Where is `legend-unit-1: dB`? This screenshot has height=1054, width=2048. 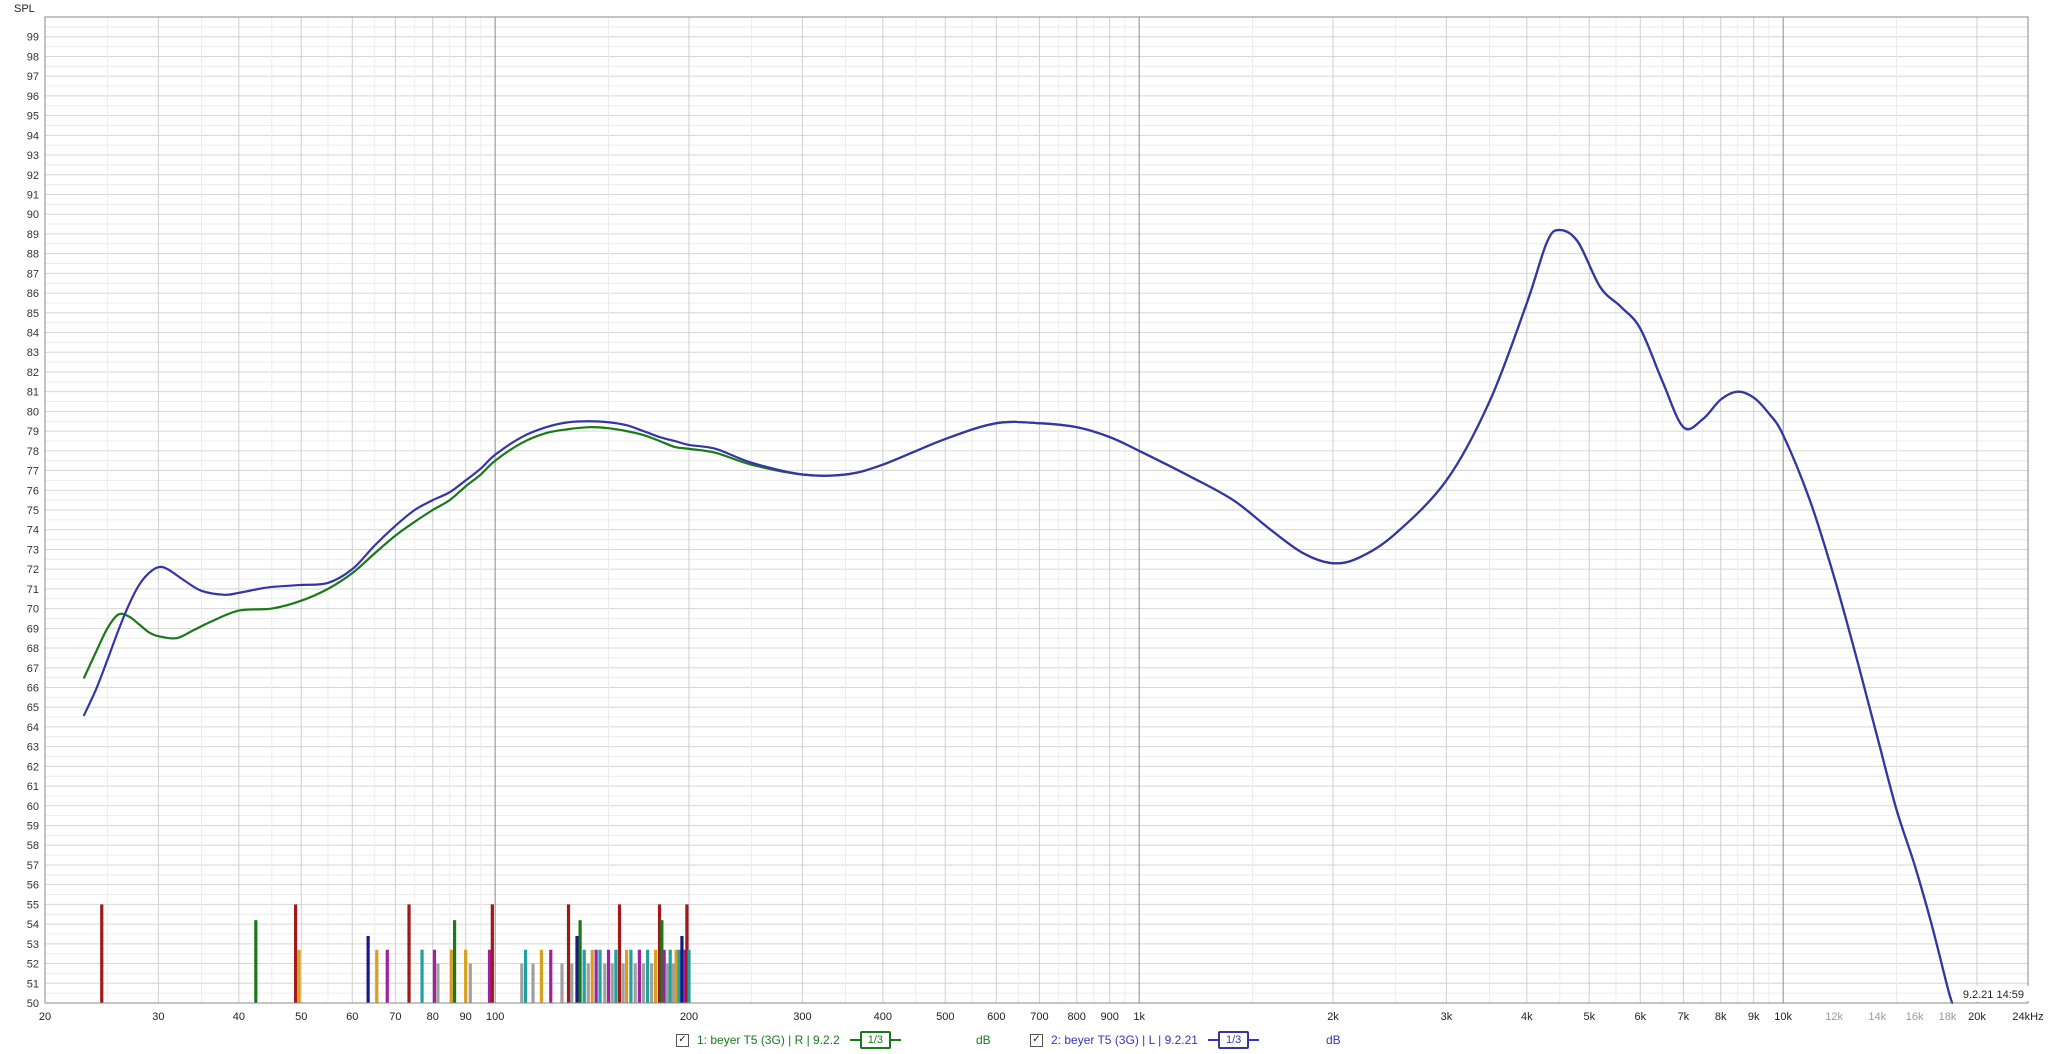
legend-unit-1: dB is located at coordinates (983, 1040).